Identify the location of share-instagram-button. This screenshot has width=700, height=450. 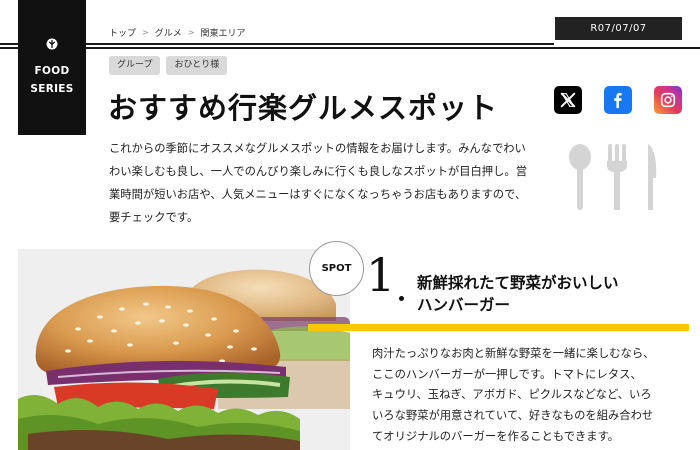
(668, 100).